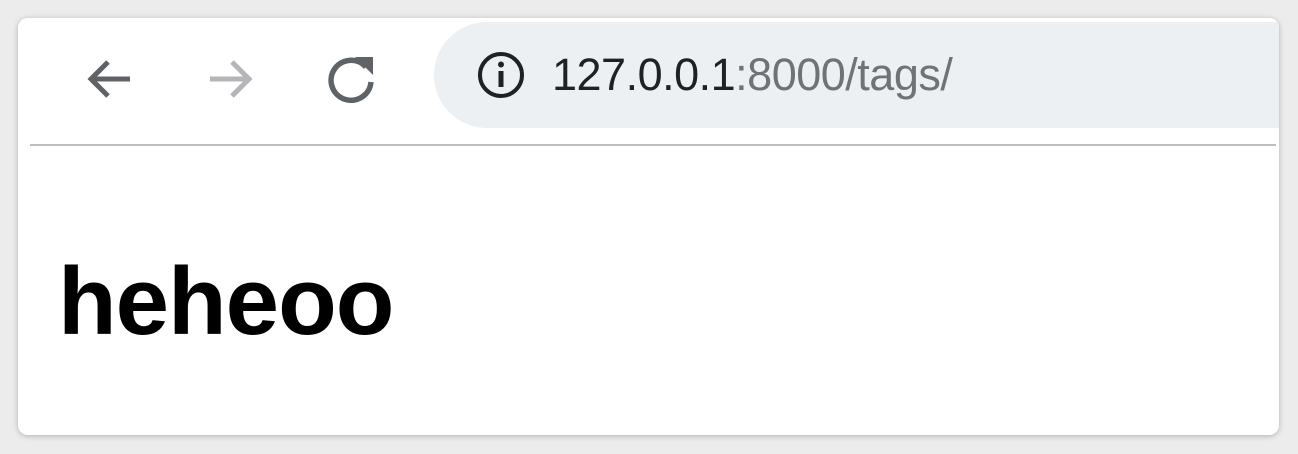  I want to click on info-icon, so click(501, 75).